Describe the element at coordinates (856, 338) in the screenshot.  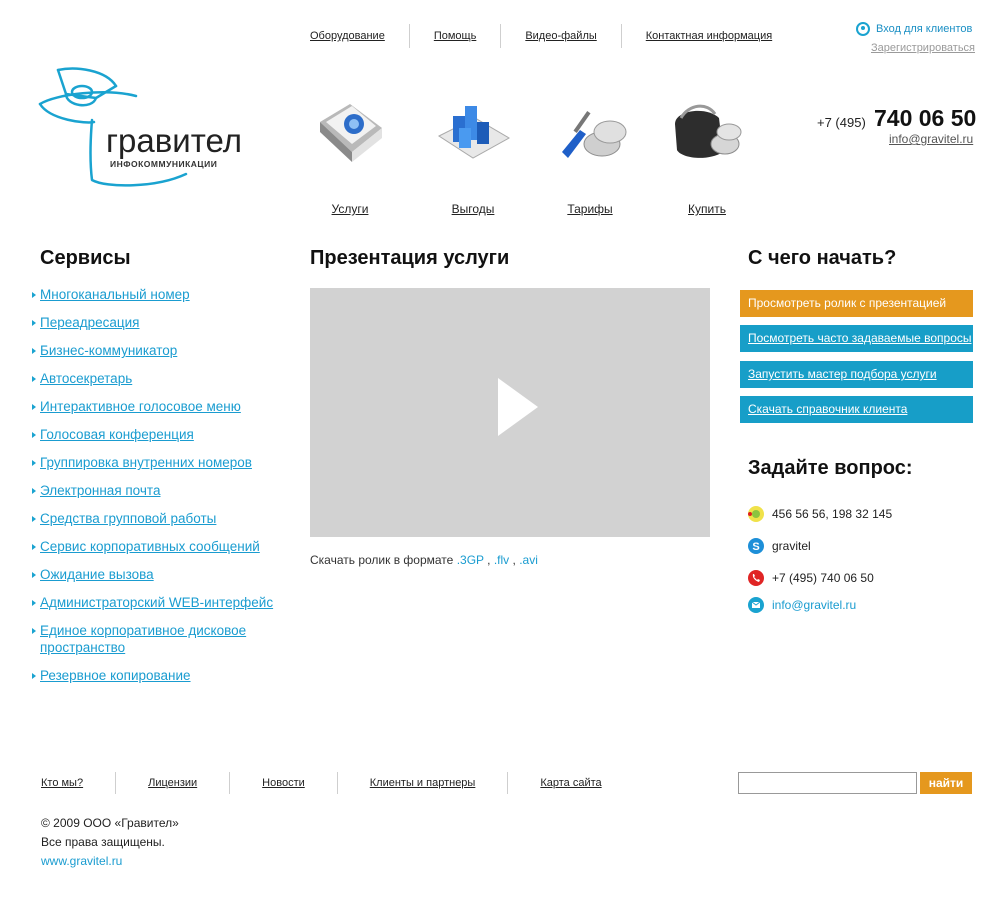
I see `faq-button: Посмотреть часто задаваемые вопросы` at that location.